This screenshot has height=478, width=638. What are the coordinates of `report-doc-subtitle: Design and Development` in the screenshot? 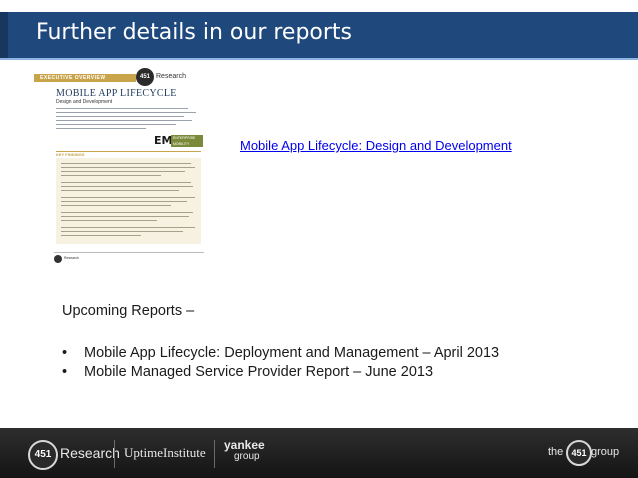 It's located at (84, 102).